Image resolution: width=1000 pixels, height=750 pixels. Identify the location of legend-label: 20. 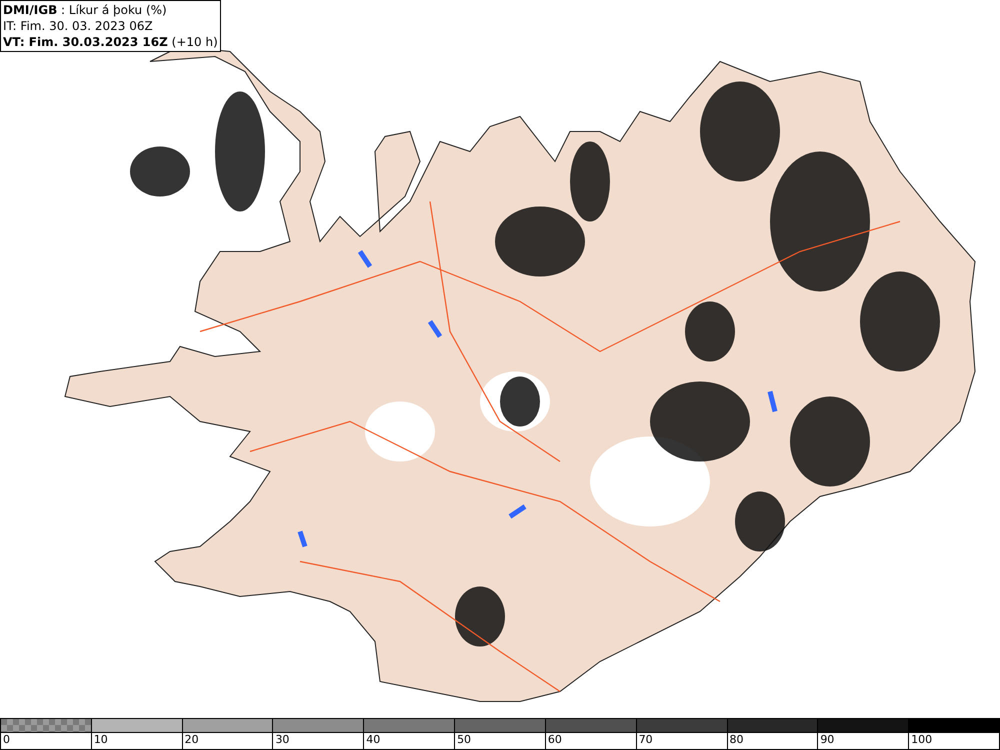
(191, 740).